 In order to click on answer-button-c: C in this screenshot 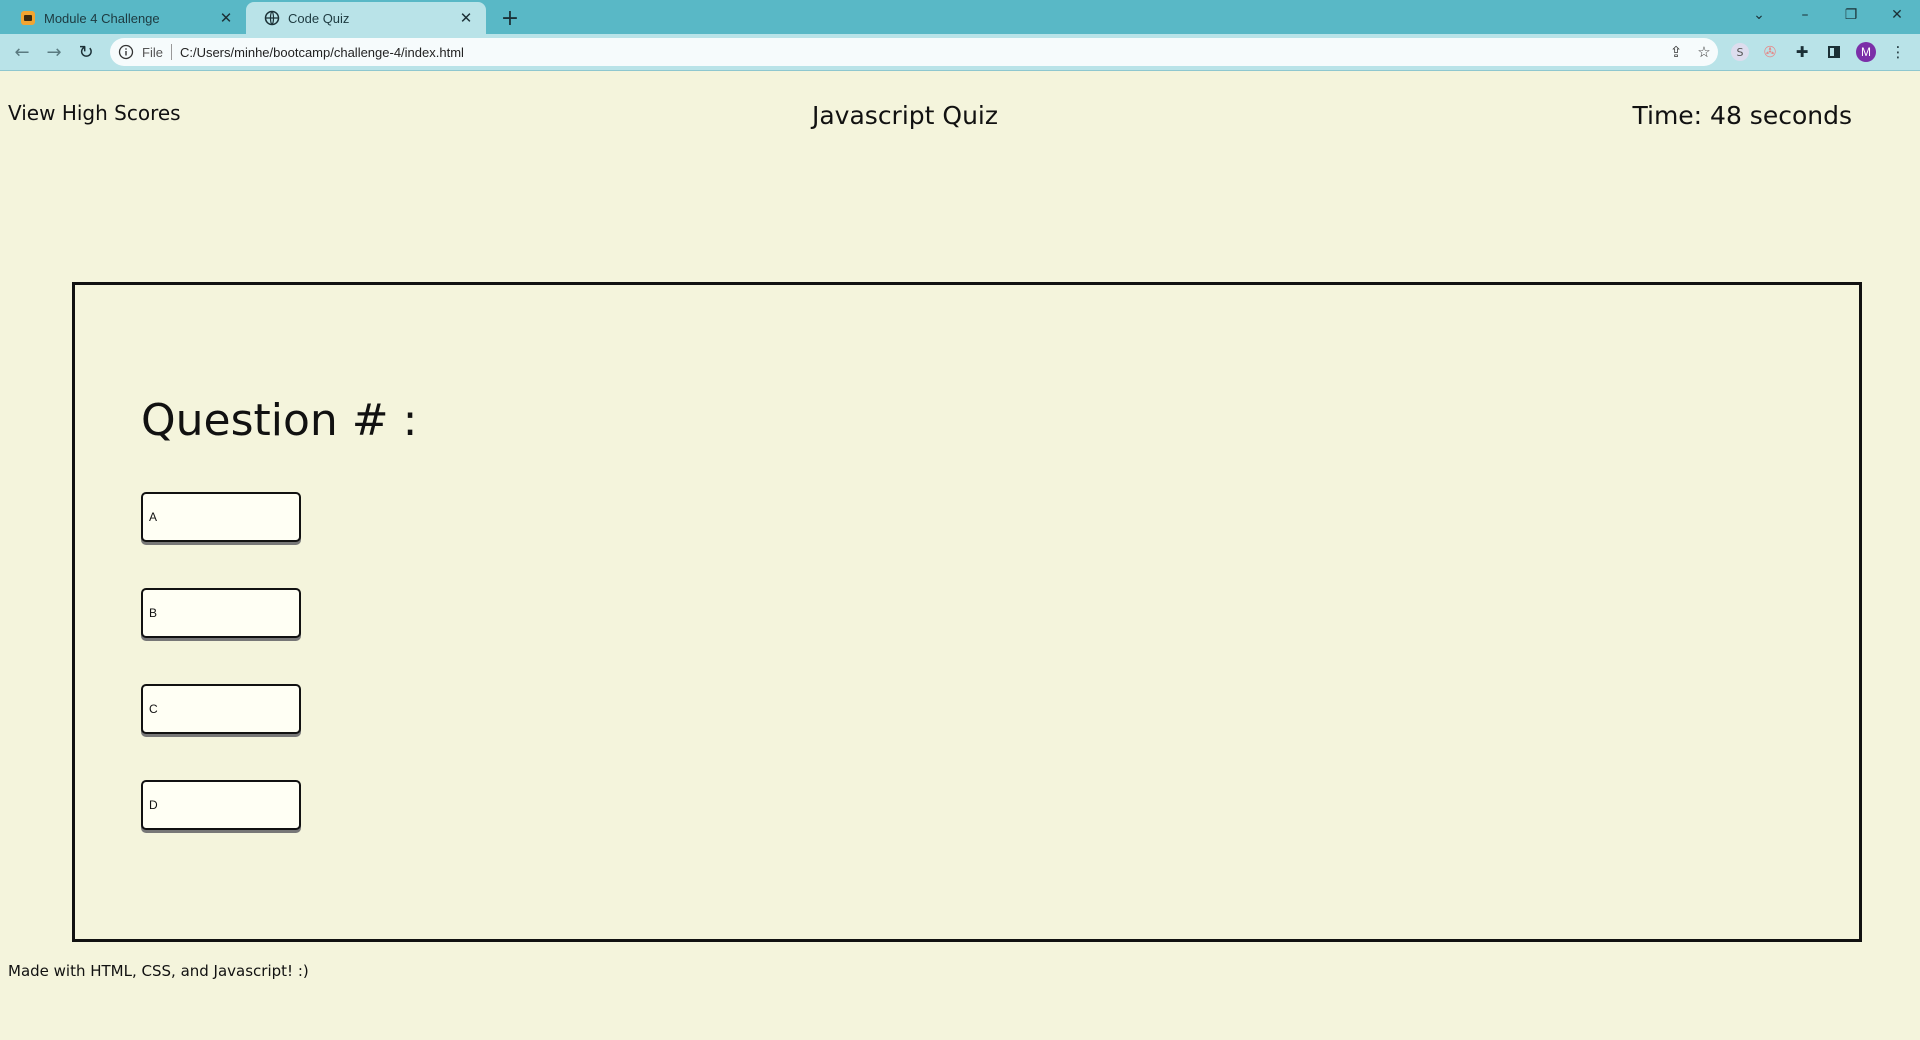, I will do `click(221, 709)`.